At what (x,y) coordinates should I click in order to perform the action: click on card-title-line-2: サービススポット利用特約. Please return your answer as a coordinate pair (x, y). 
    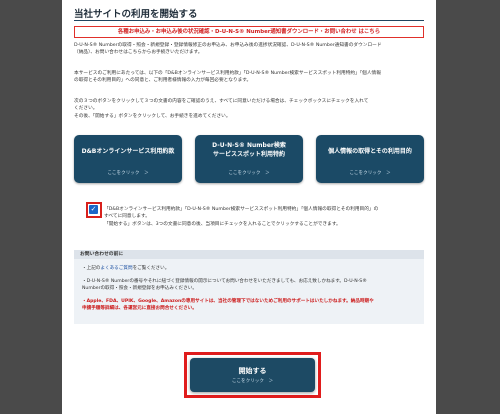
    Looking at the image, I should click on (248, 154).